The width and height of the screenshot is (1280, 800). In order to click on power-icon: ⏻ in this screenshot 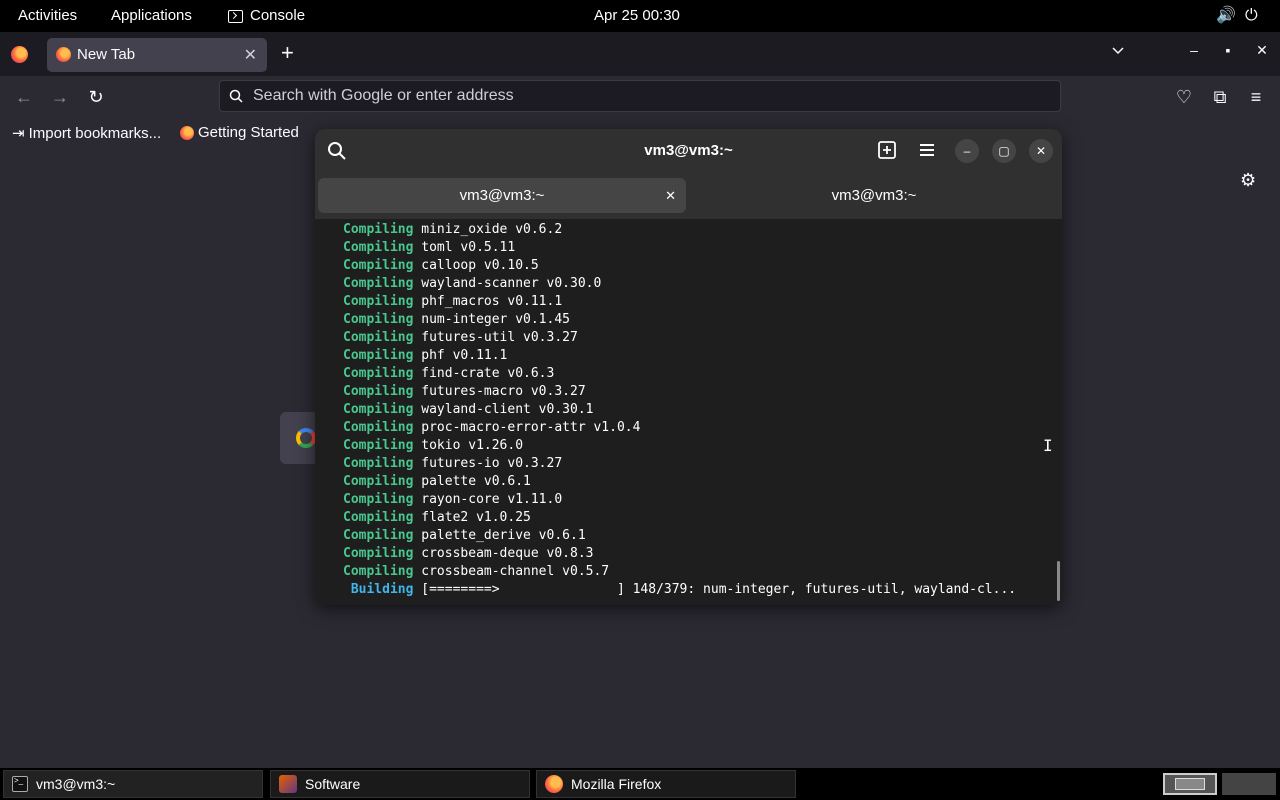, I will do `click(1251, 16)`.